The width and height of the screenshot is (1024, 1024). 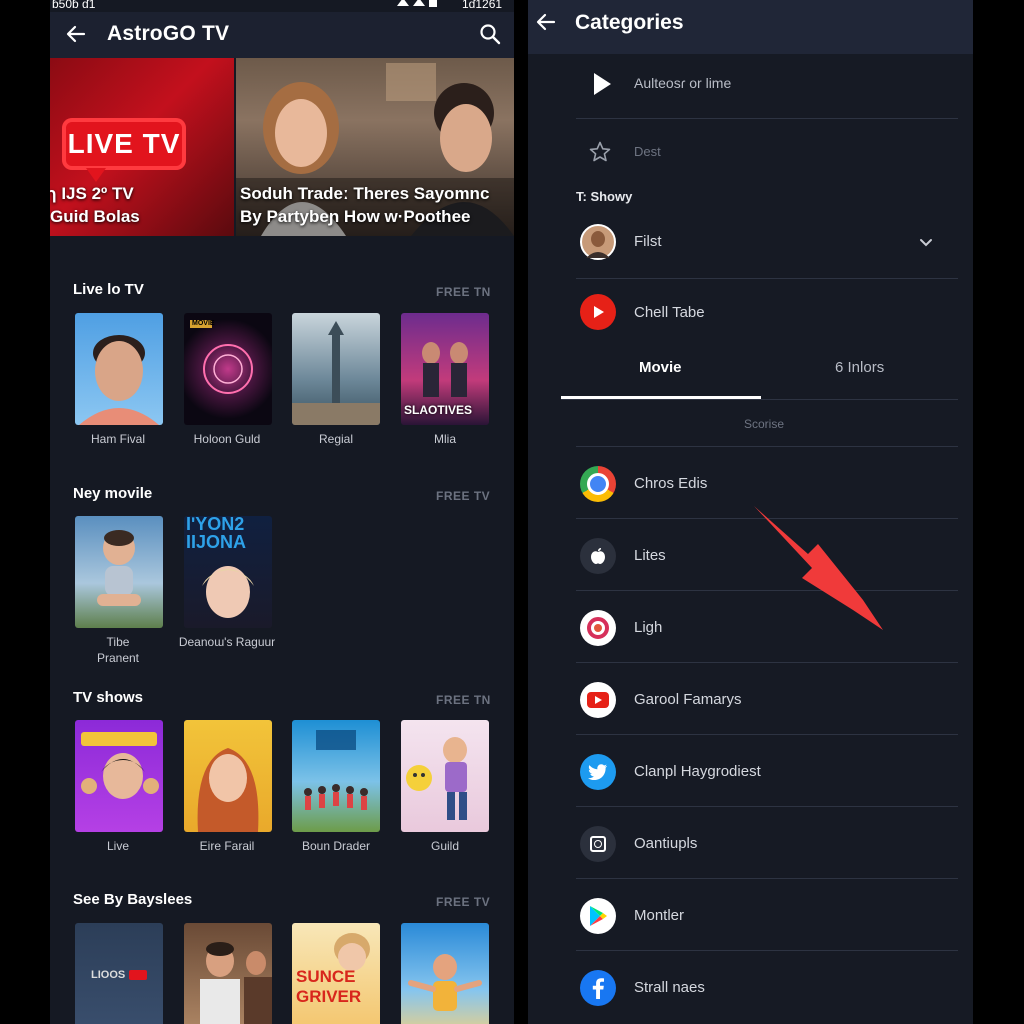 What do you see at coordinates (282, 6) in the screenshot?
I see `status-bar: ɓ50ɓ ɗ1 1ɗ1261` at bounding box center [282, 6].